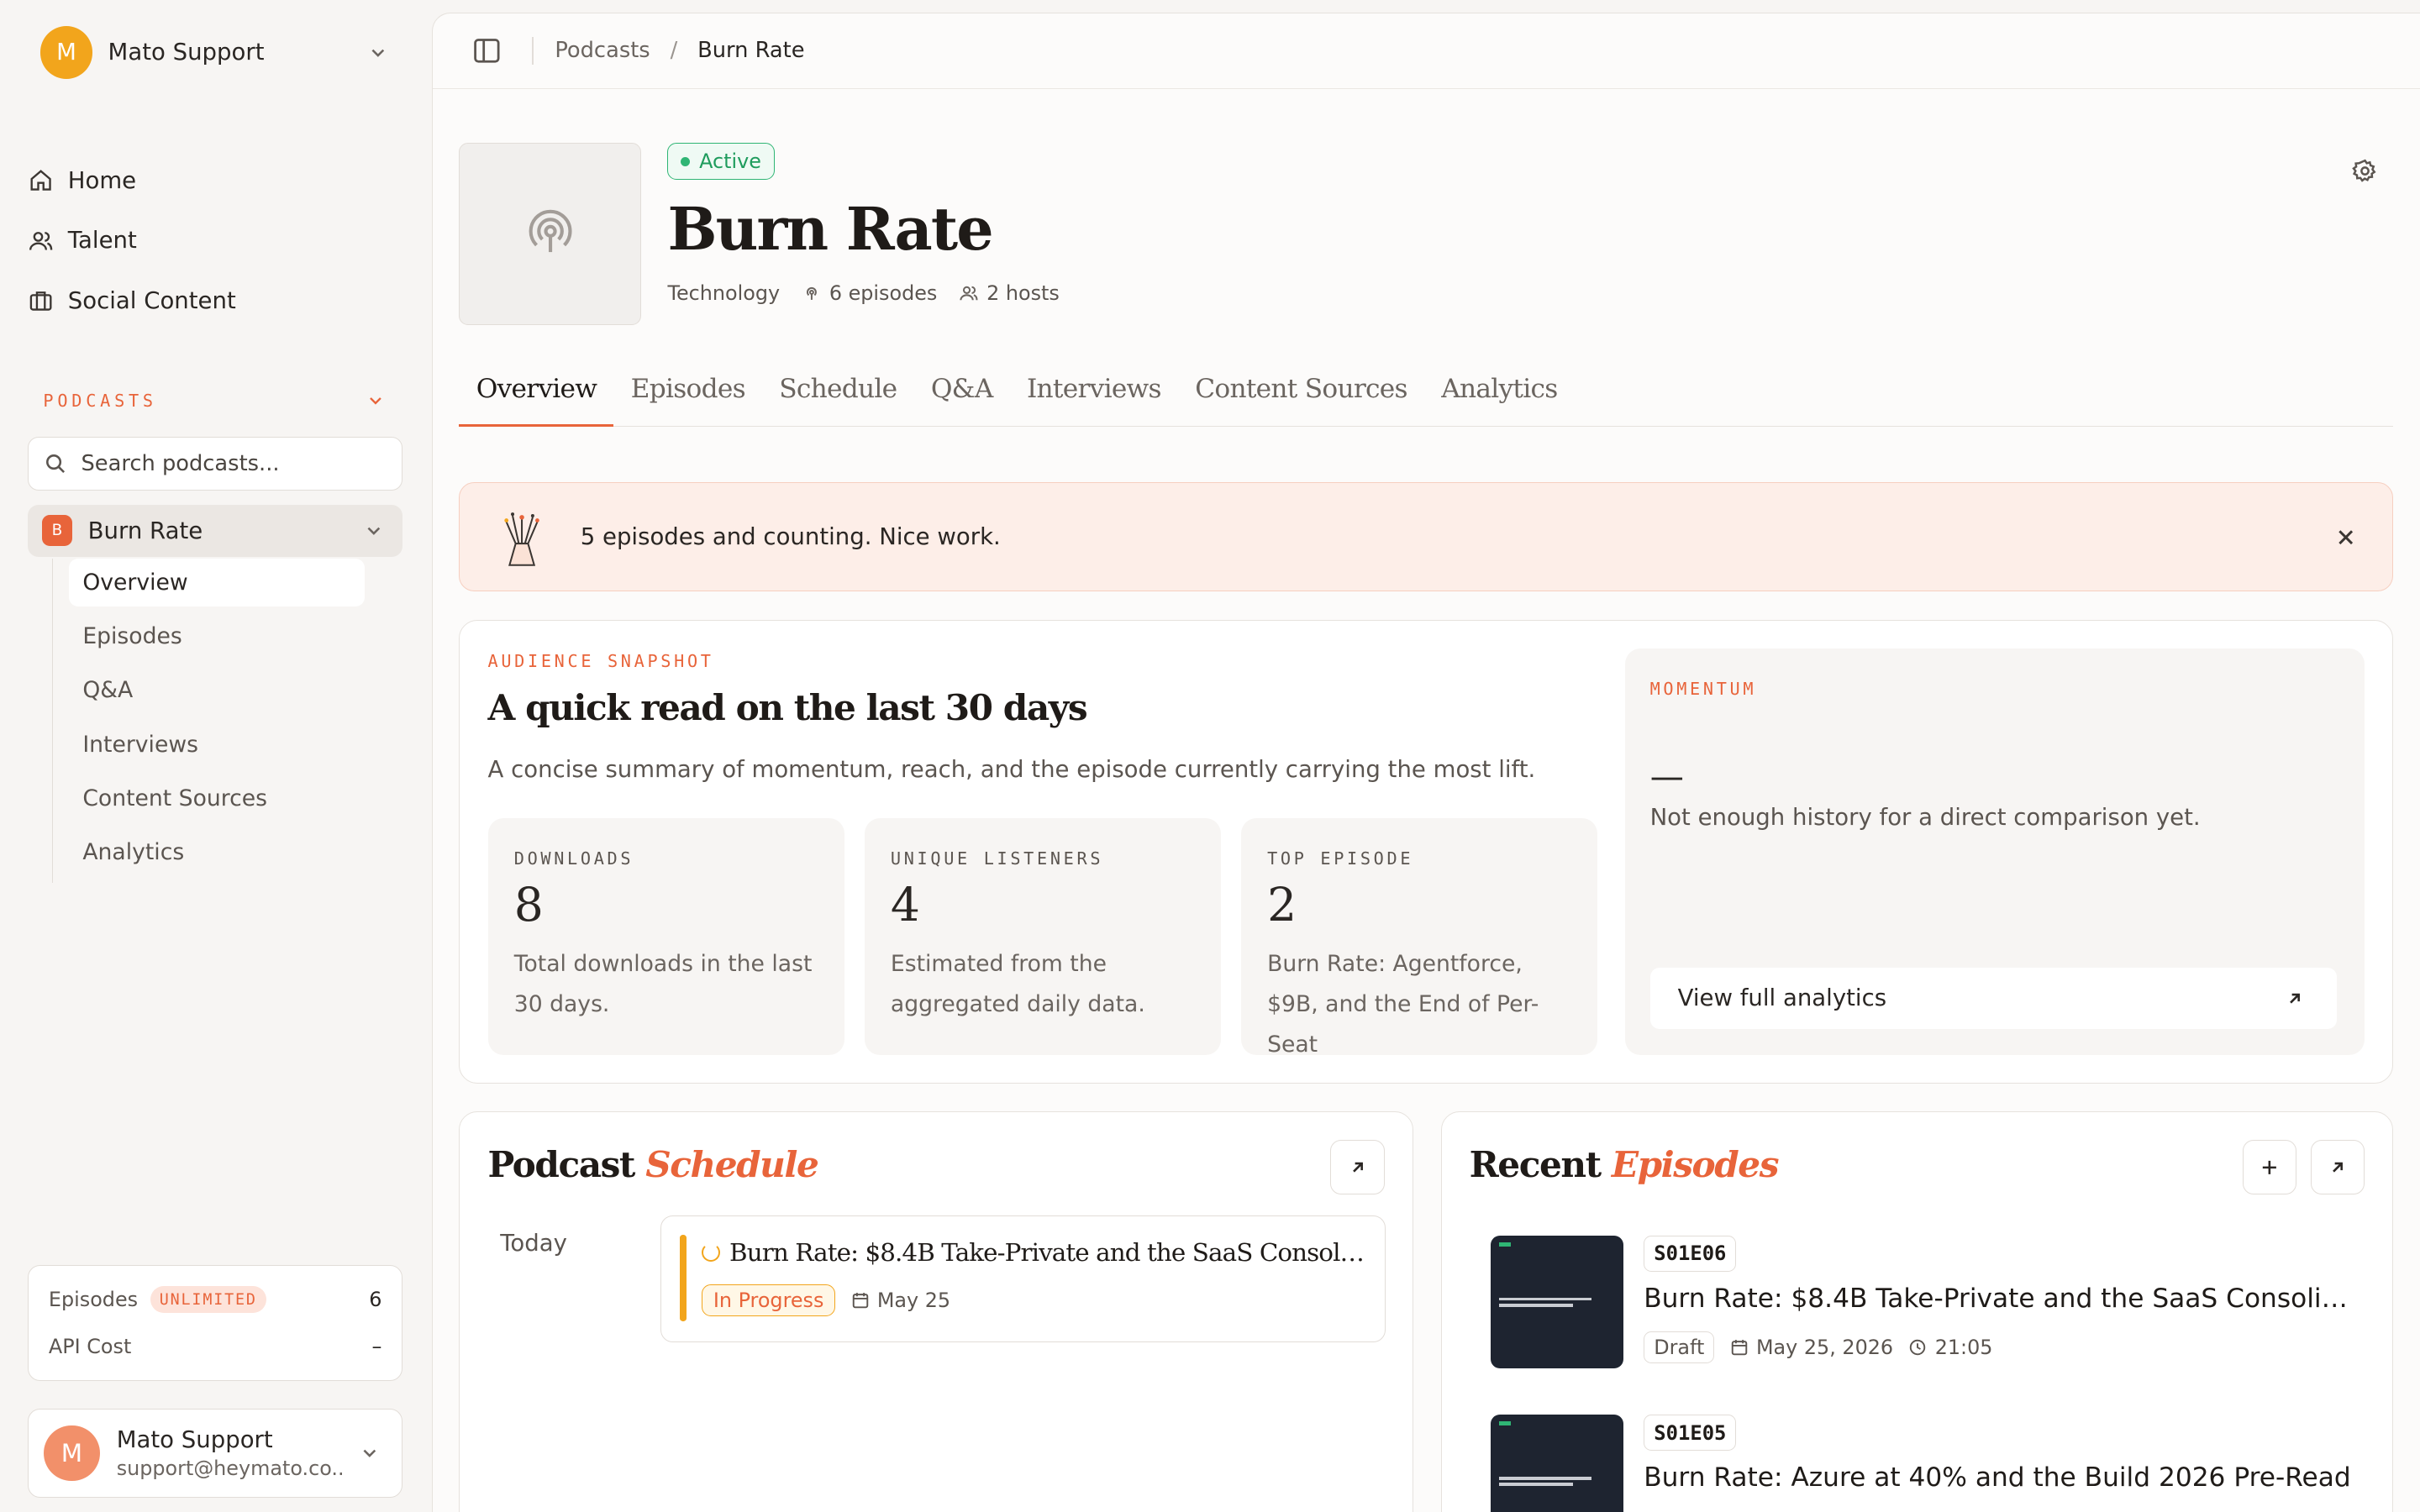 The width and height of the screenshot is (2420, 1512). I want to click on podcast-artwork, so click(551, 233).